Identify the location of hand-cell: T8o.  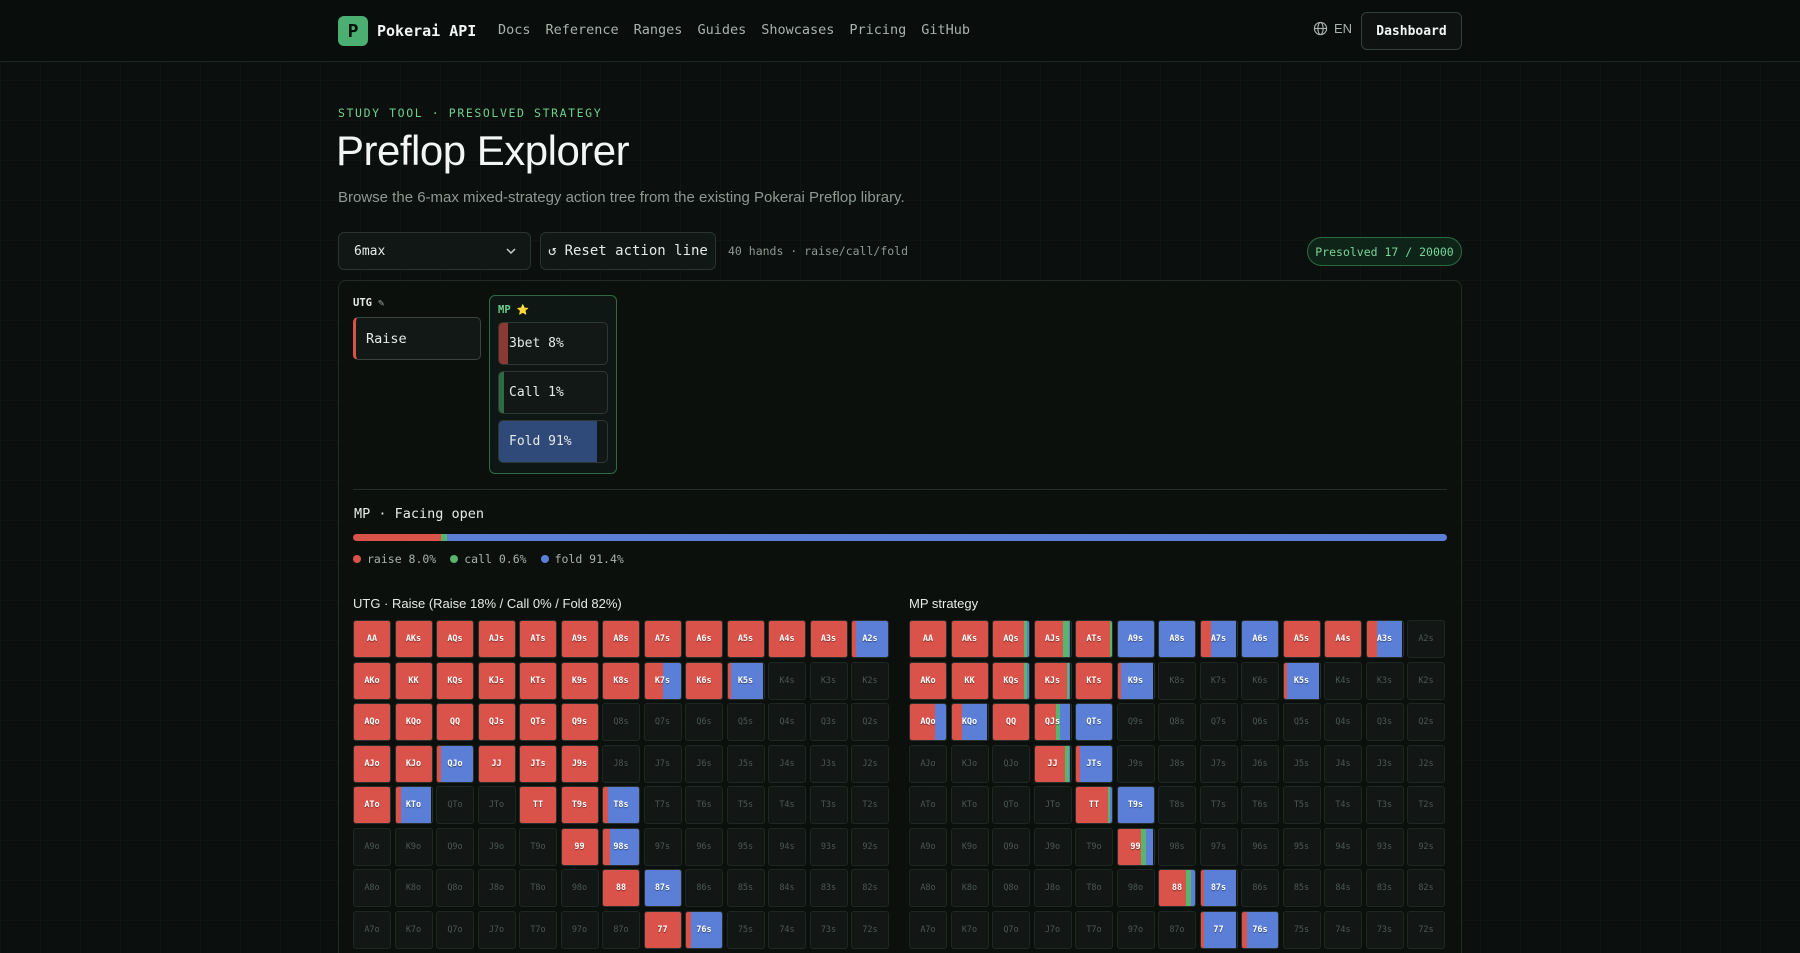
(538, 888).